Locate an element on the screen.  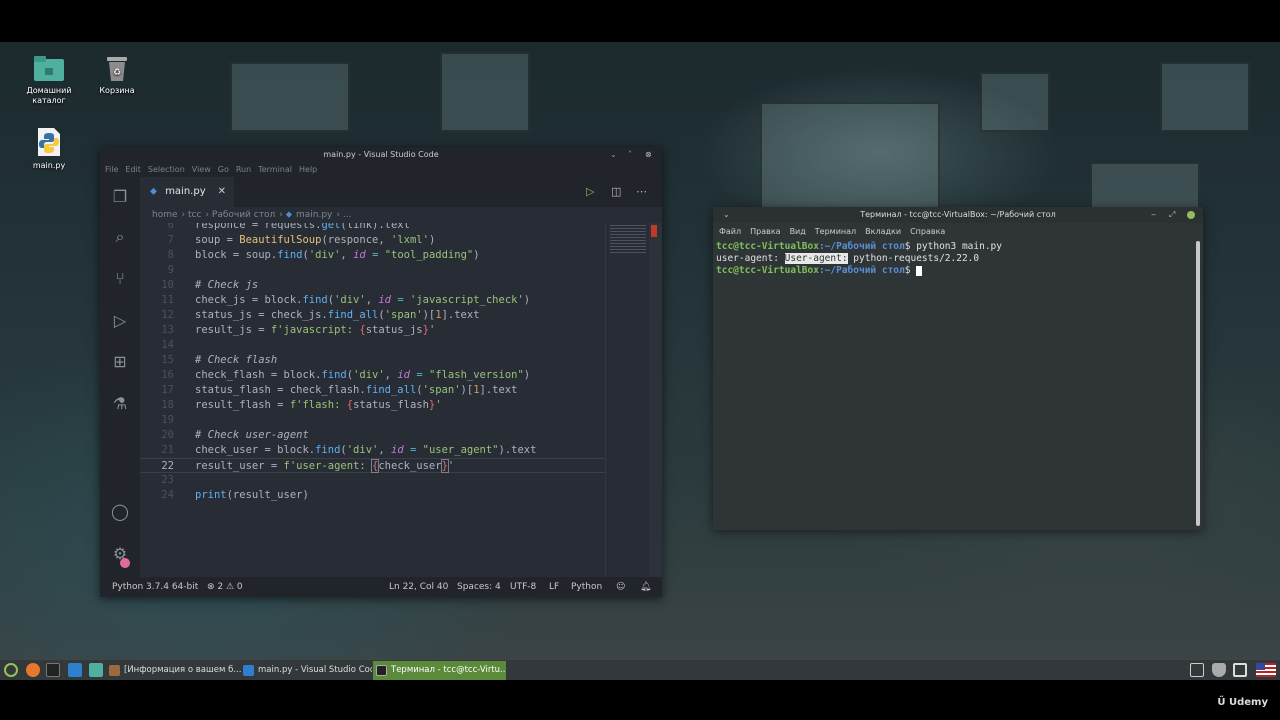
line-number: 23 is located at coordinates (167, 480).